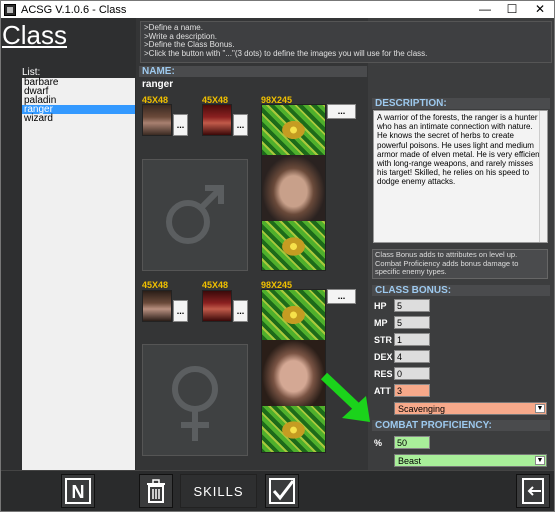  I want to click on exit-icon, so click(533, 491).